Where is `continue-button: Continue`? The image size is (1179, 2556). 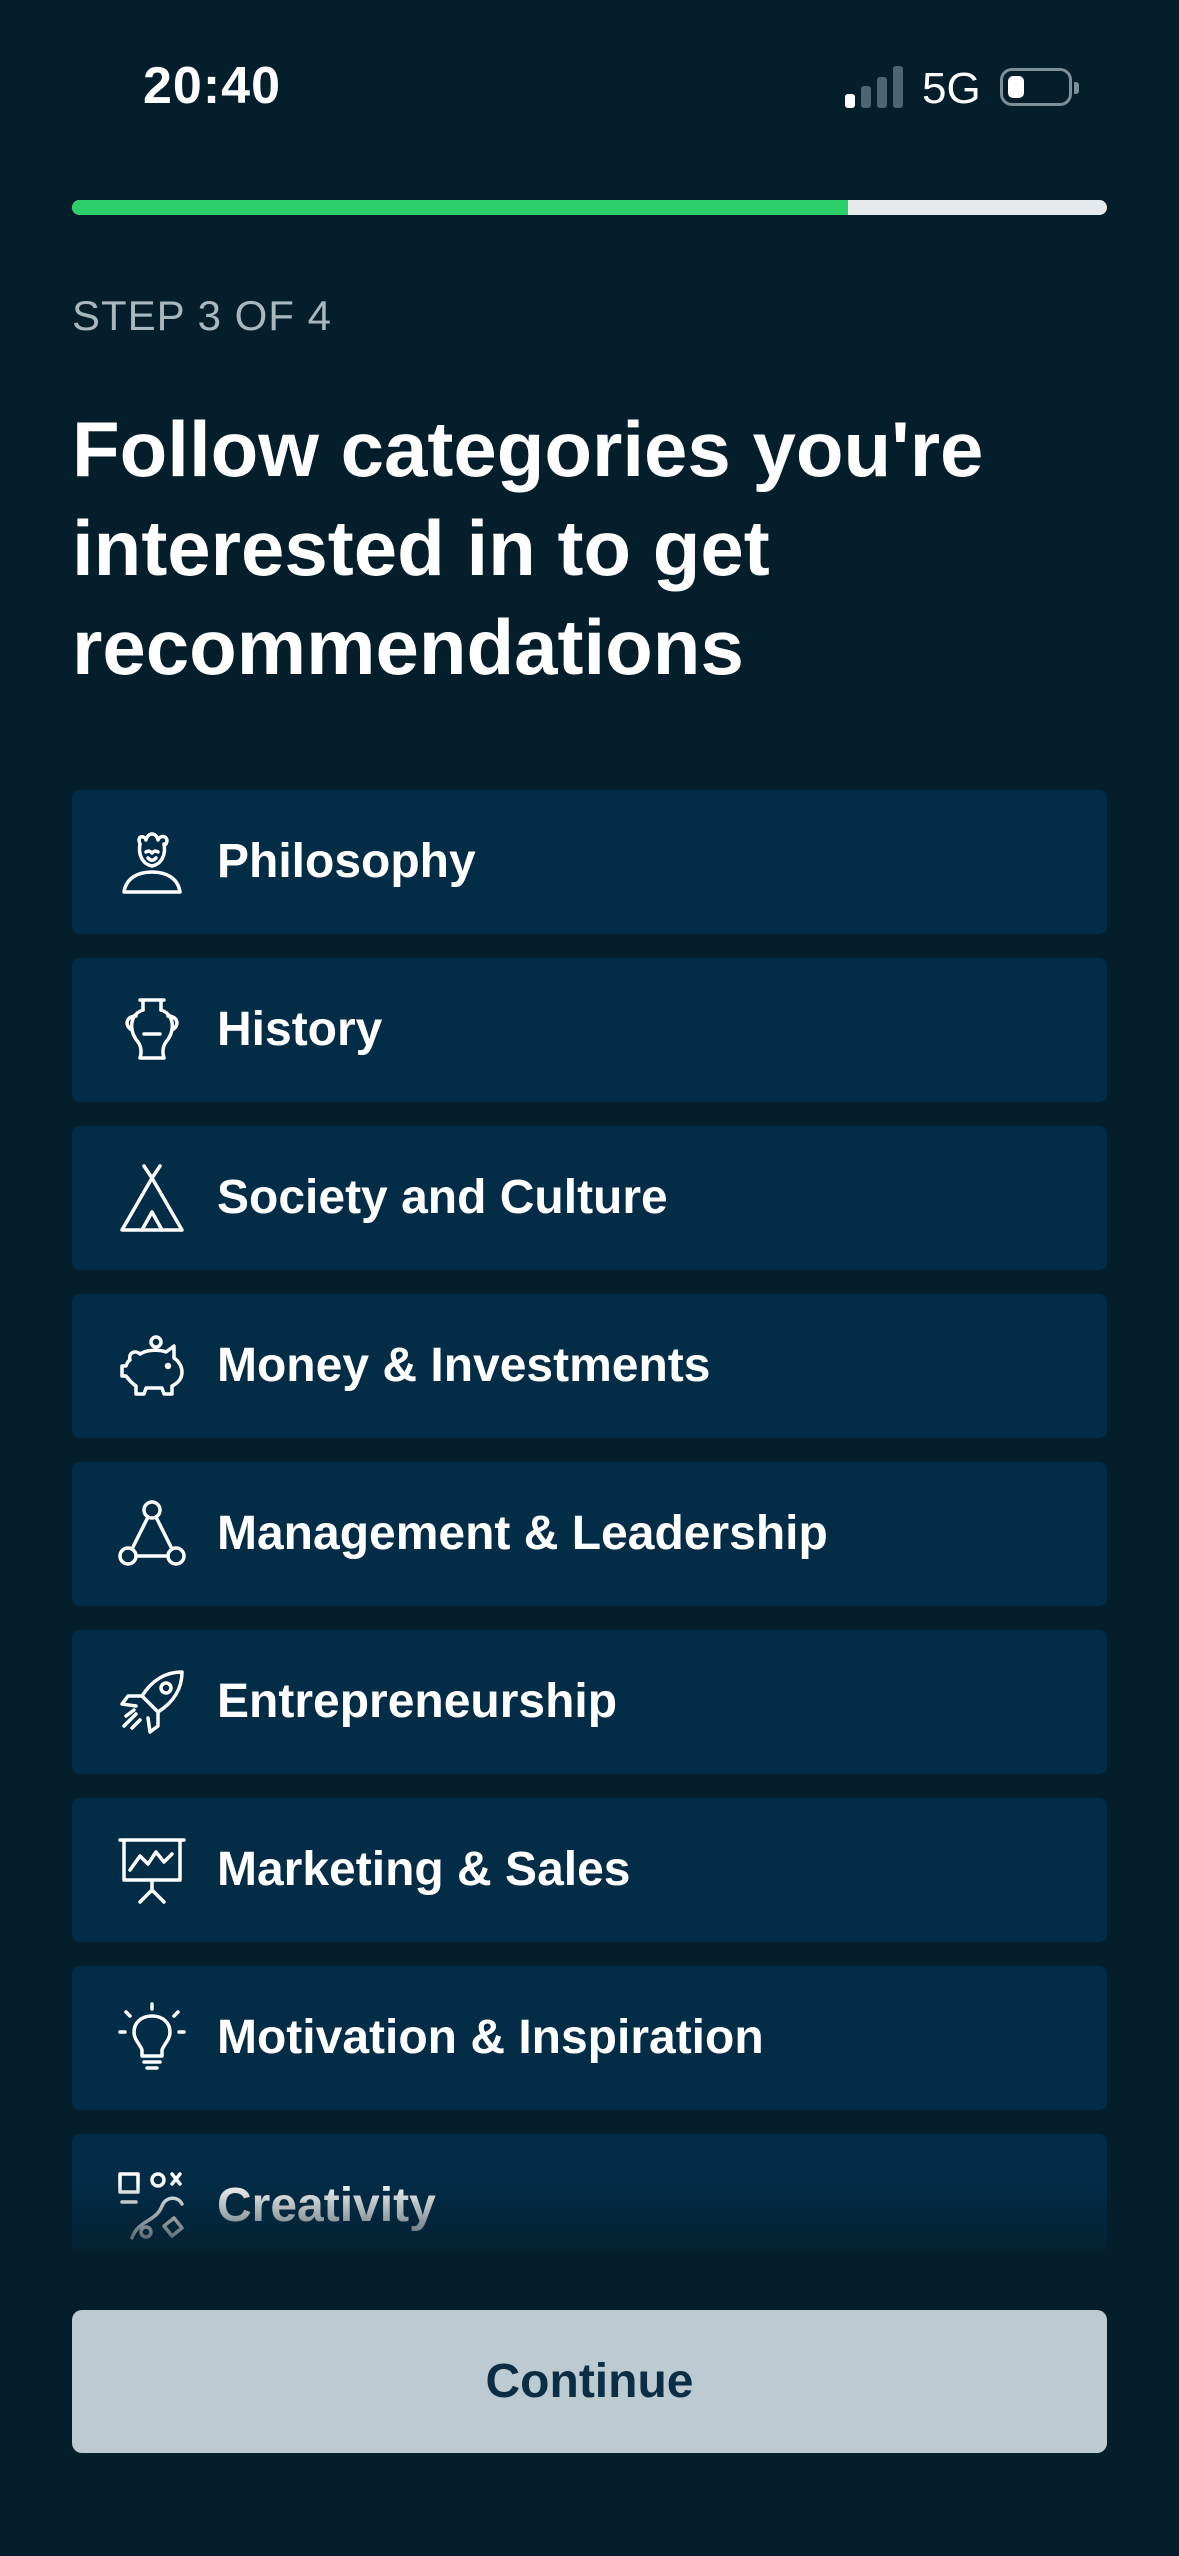 continue-button: Continue is located at coordinates (589, 2381).